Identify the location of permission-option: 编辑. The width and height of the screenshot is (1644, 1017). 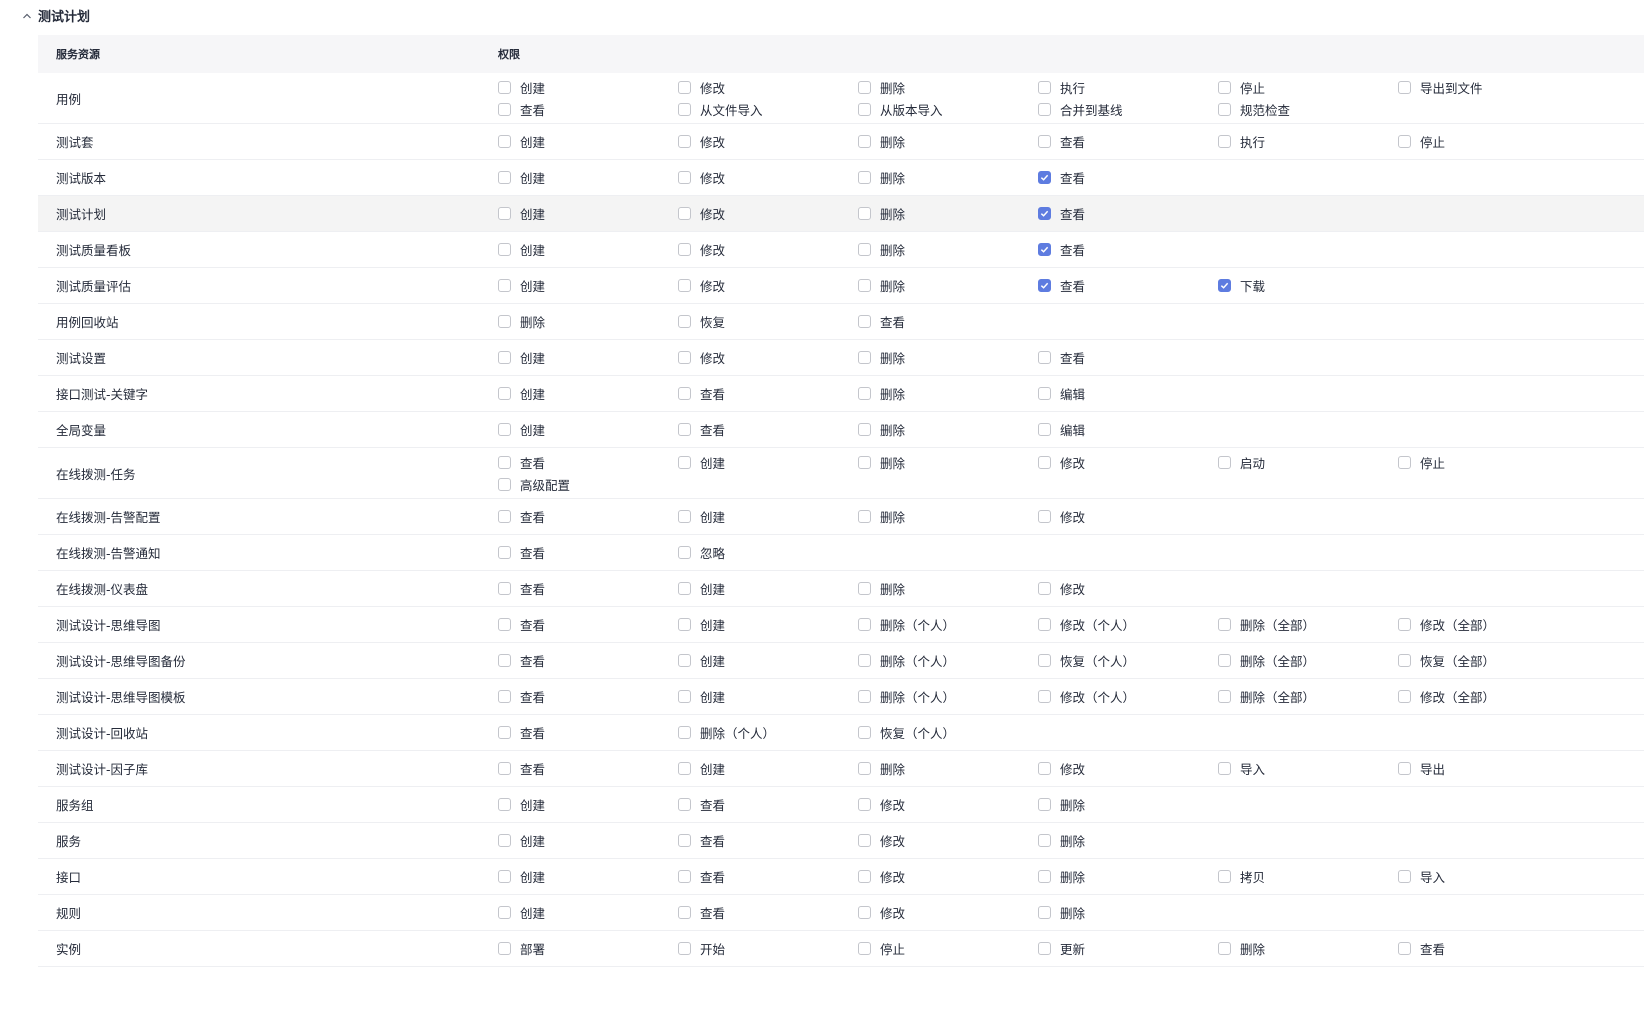
(1128, 394).